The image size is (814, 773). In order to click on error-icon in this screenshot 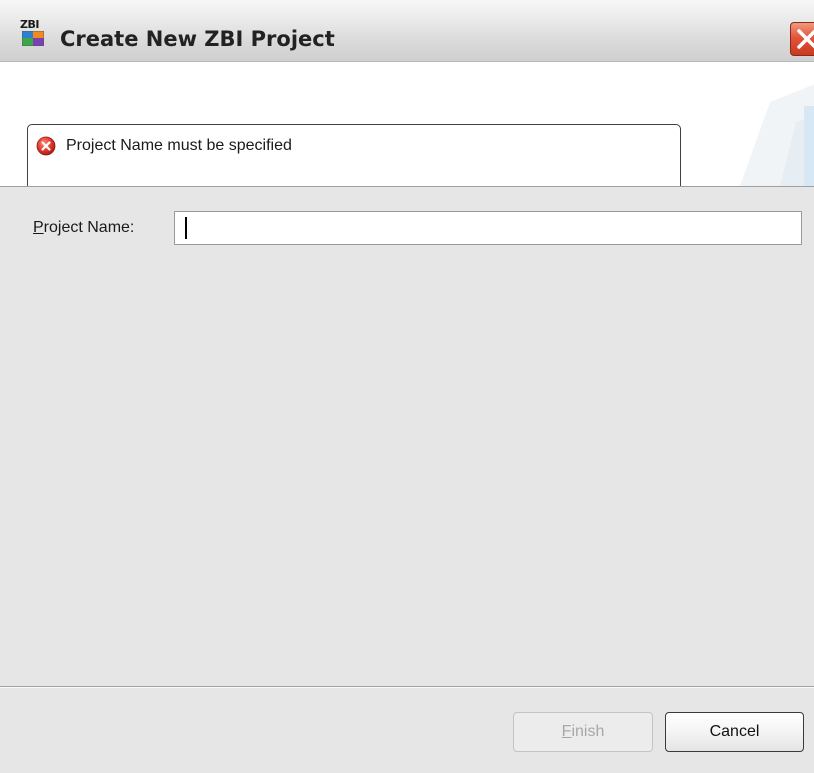, I will do `click(46, 146)`.